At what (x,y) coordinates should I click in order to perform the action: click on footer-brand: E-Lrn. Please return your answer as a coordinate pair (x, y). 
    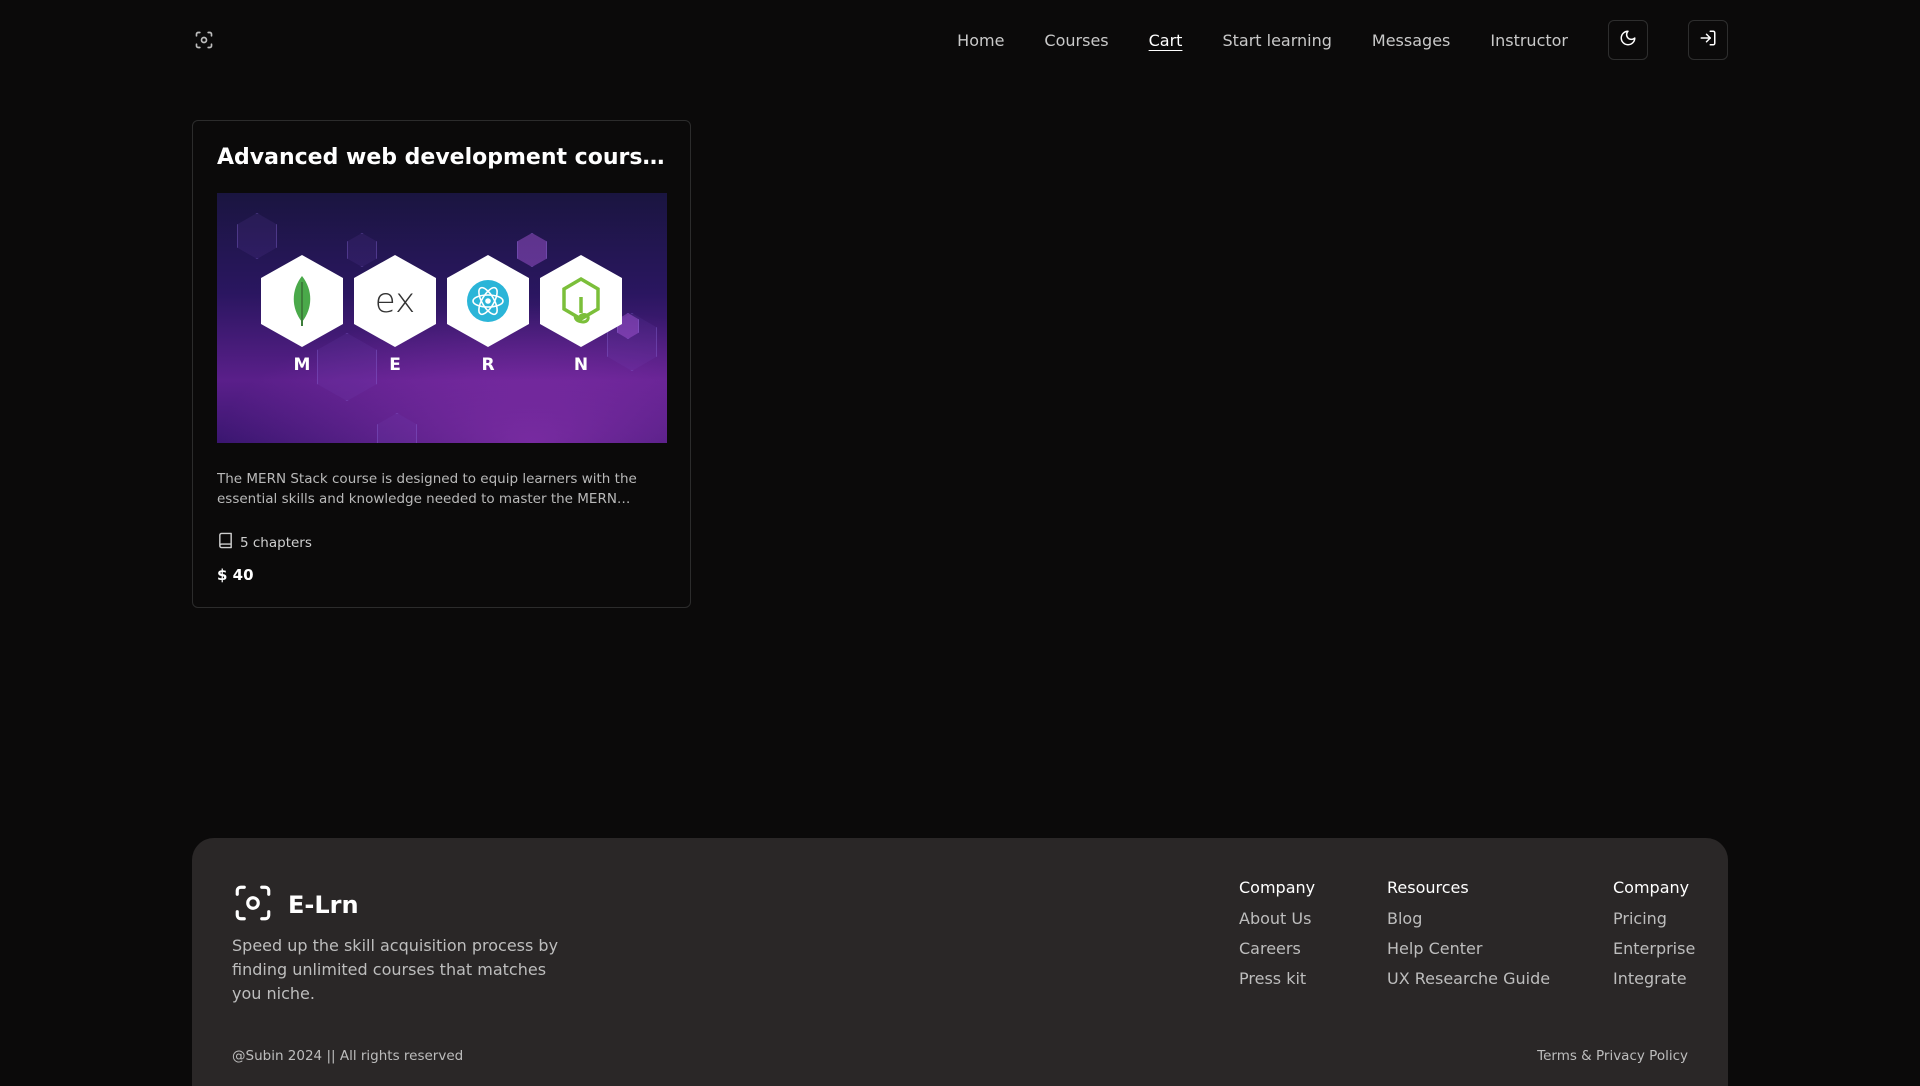
    Looking at the image, I should click on (295, 905).